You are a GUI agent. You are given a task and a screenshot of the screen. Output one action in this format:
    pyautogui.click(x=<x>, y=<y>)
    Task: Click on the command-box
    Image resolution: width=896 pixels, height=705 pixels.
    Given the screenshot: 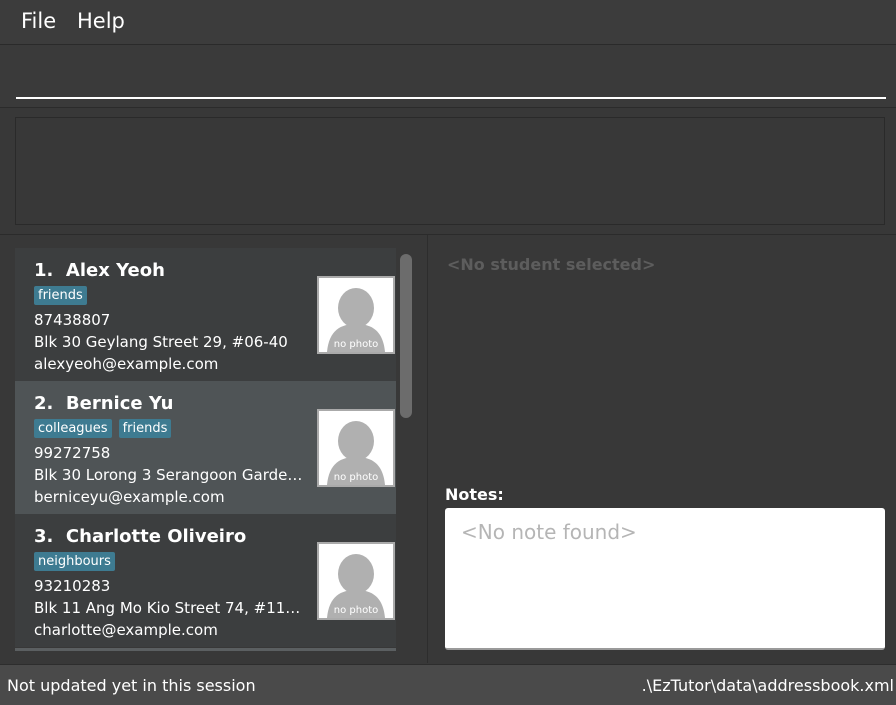 What is the action you would take?
    pyautogui.click(x=448, y=76)
    